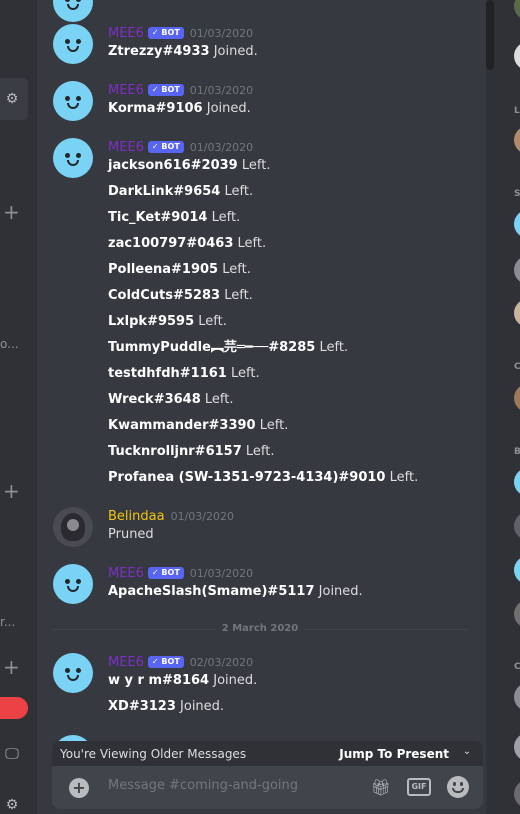  Describe the element at coordinates (18, 407) in the screenshot. I see `channel-sidebar-edge: ⚙ + o... + r... + 🖵 ⚙` at that location.